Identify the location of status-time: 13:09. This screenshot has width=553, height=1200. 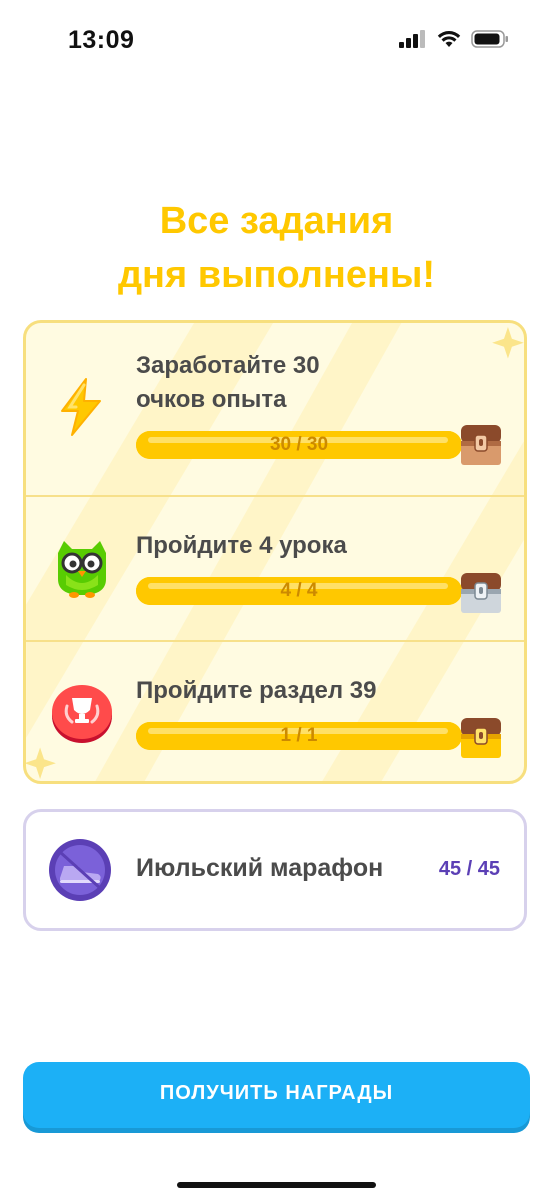
(101, 40).